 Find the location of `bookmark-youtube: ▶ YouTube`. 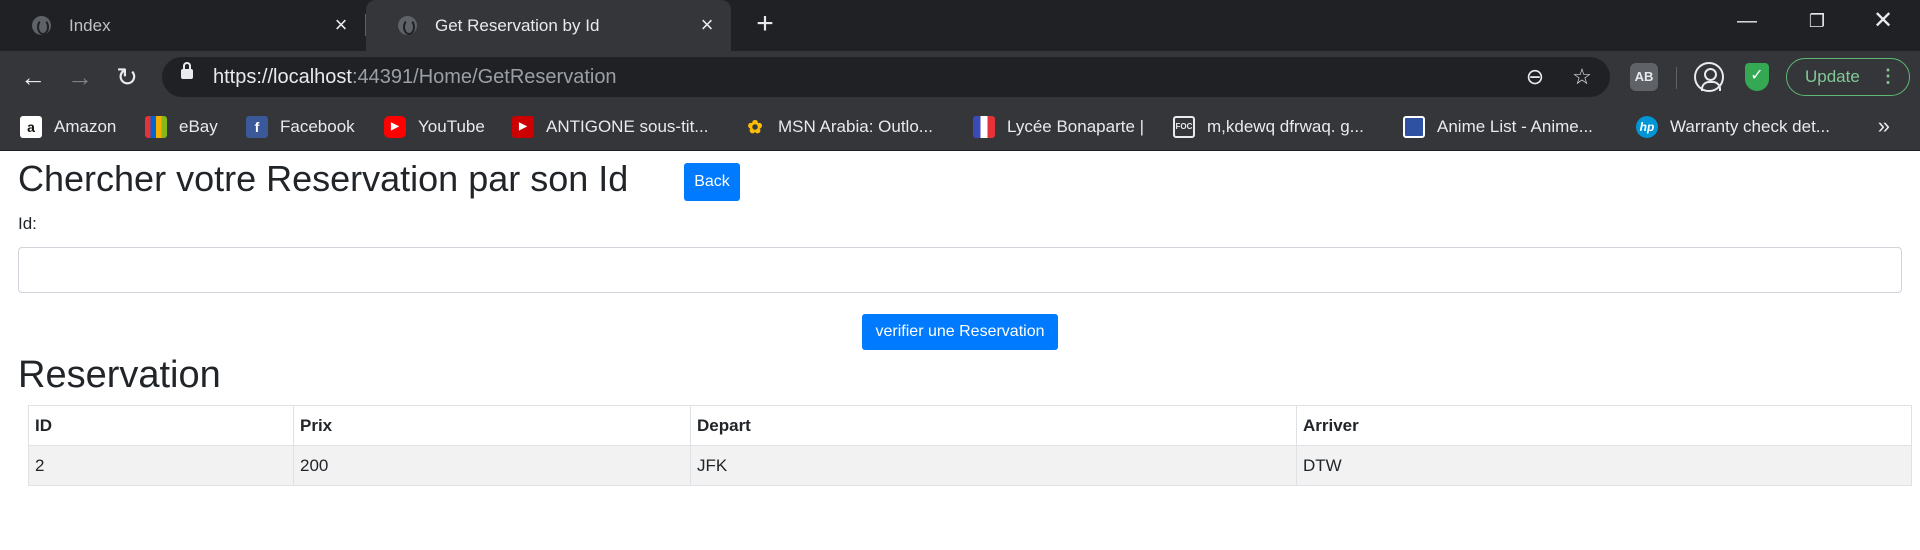

bookmark-youtube: ▶ YouTube is located at coordinates (434, 127).